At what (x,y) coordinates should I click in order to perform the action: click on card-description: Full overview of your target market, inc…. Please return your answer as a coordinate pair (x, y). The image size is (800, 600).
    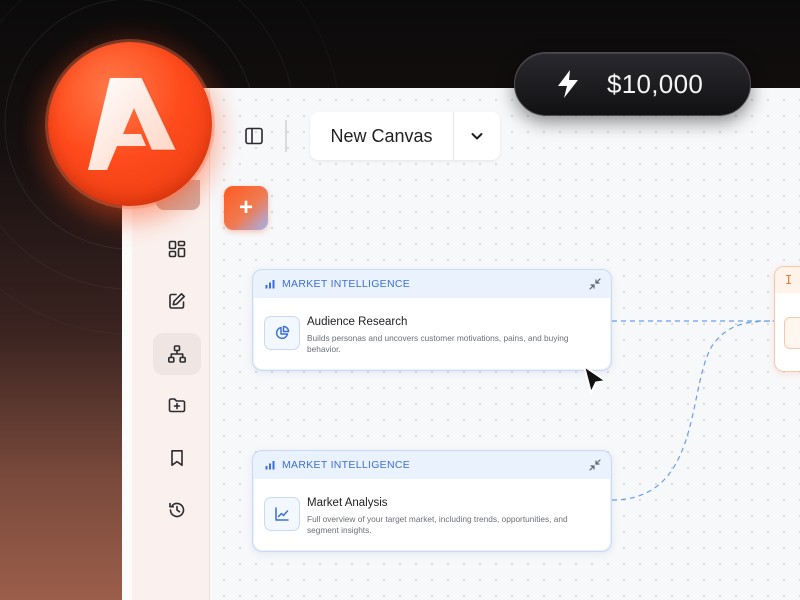
    Looking at the image, I should click on (437, 524).